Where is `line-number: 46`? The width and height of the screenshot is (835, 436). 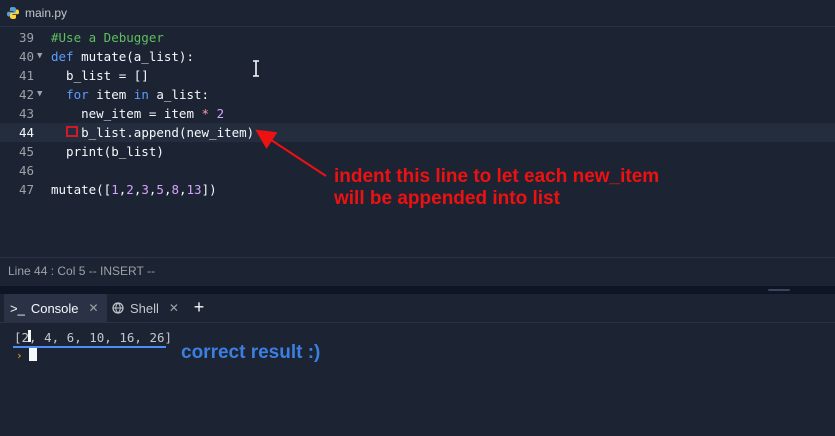 line-number: 46 is located at coordinates (26, 170).